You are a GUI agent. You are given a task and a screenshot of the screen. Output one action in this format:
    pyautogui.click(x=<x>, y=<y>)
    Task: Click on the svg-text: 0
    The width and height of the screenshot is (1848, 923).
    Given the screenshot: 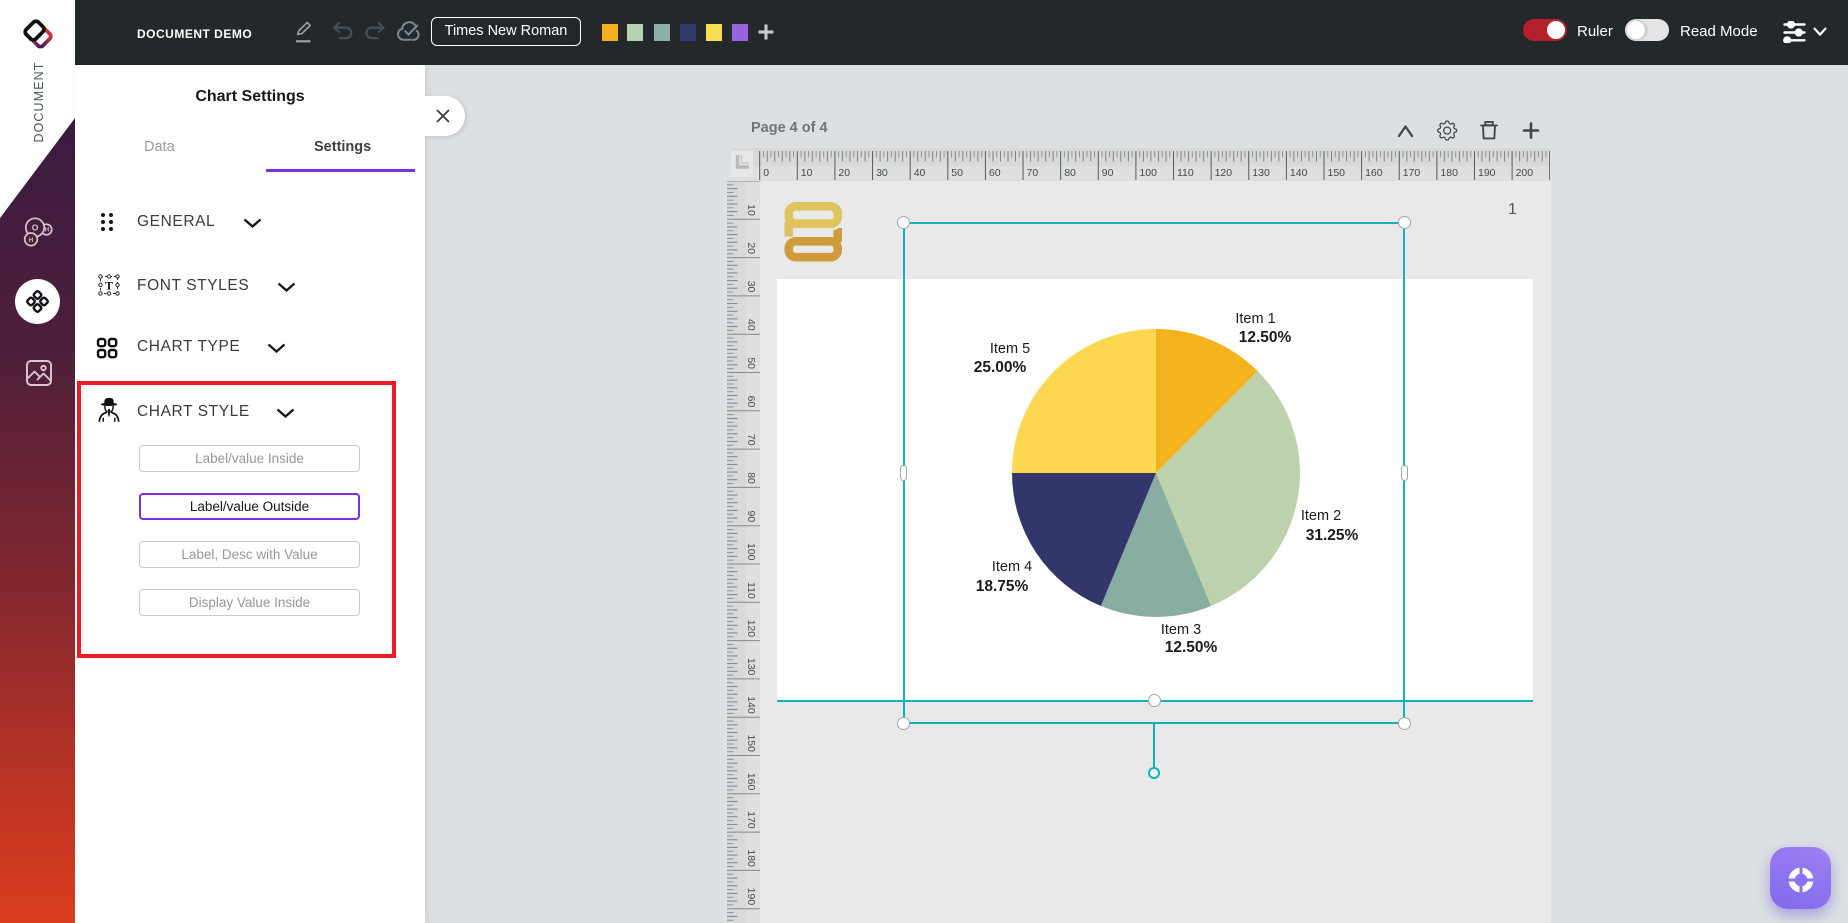 What is the action you would take?
    pyautogui.click(x=766, y=173)
    